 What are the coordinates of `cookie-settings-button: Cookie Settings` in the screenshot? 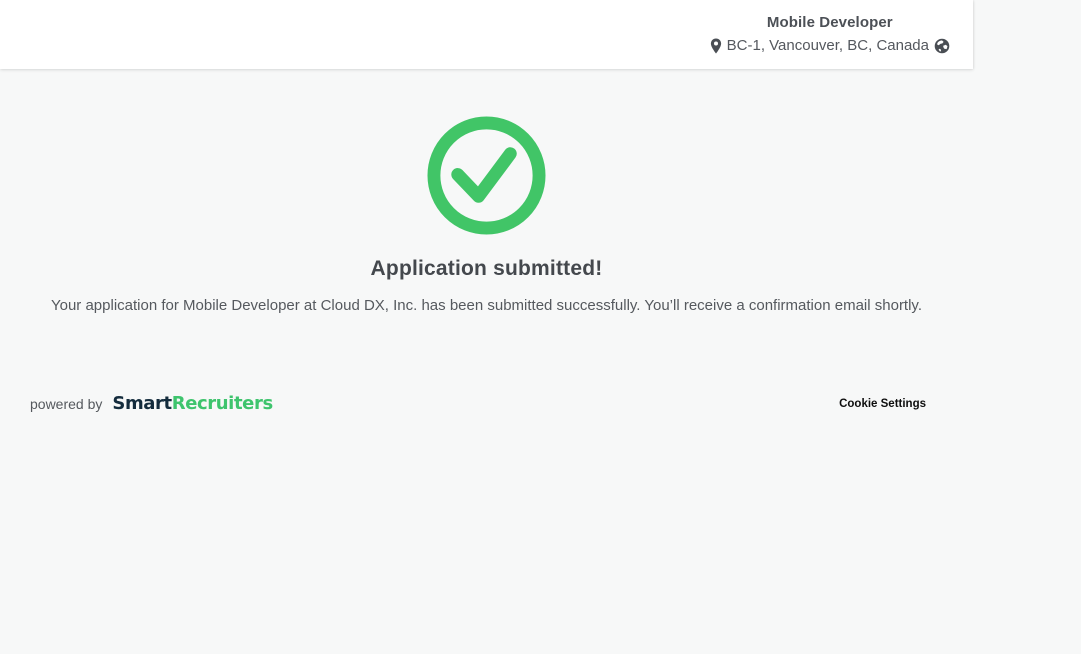 It's located at (882, 404).